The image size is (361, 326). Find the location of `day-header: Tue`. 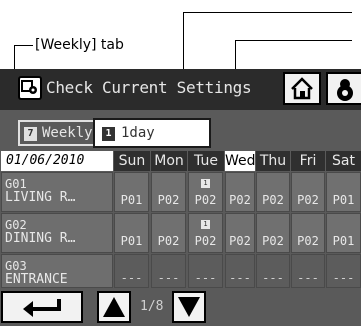

day-header: Tue is located at coordinates (206, 161).